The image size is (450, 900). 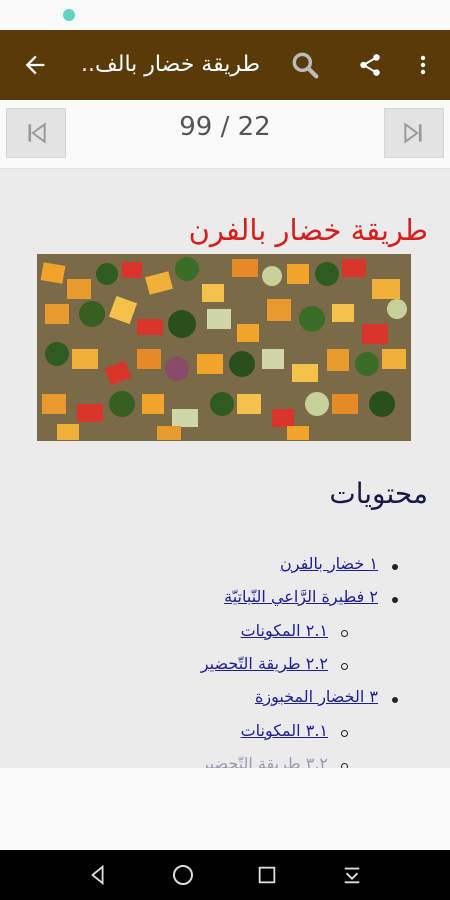 I want to click on nav-recents-button, so click(x=267, y=875).